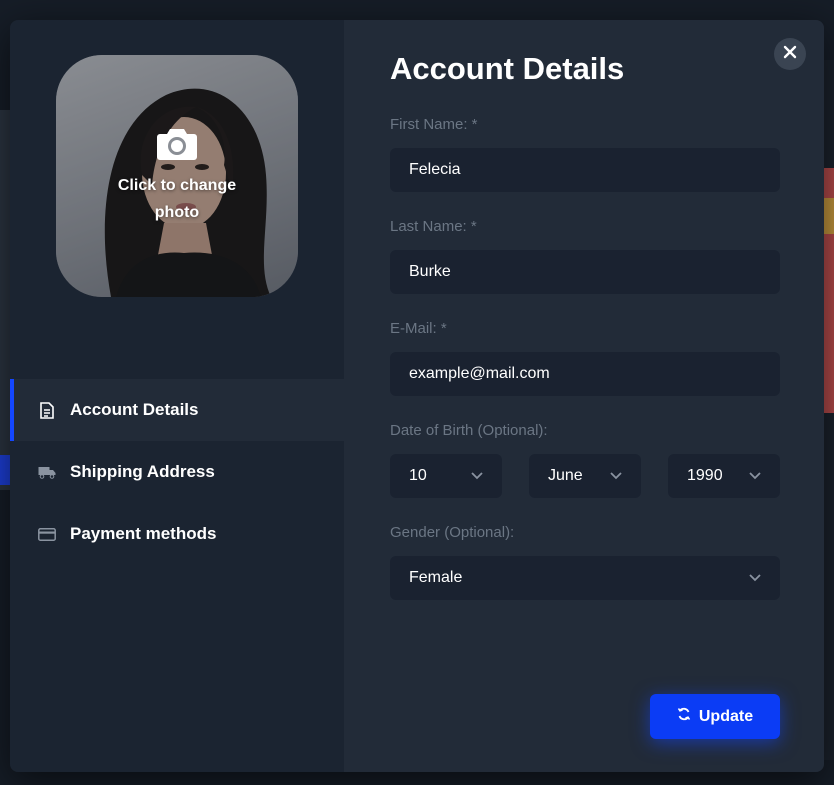 The image size is (834, 785). Describe the element at coordinates (726, 716) in the screenshot. I see `update-button-label: Update` at that location.